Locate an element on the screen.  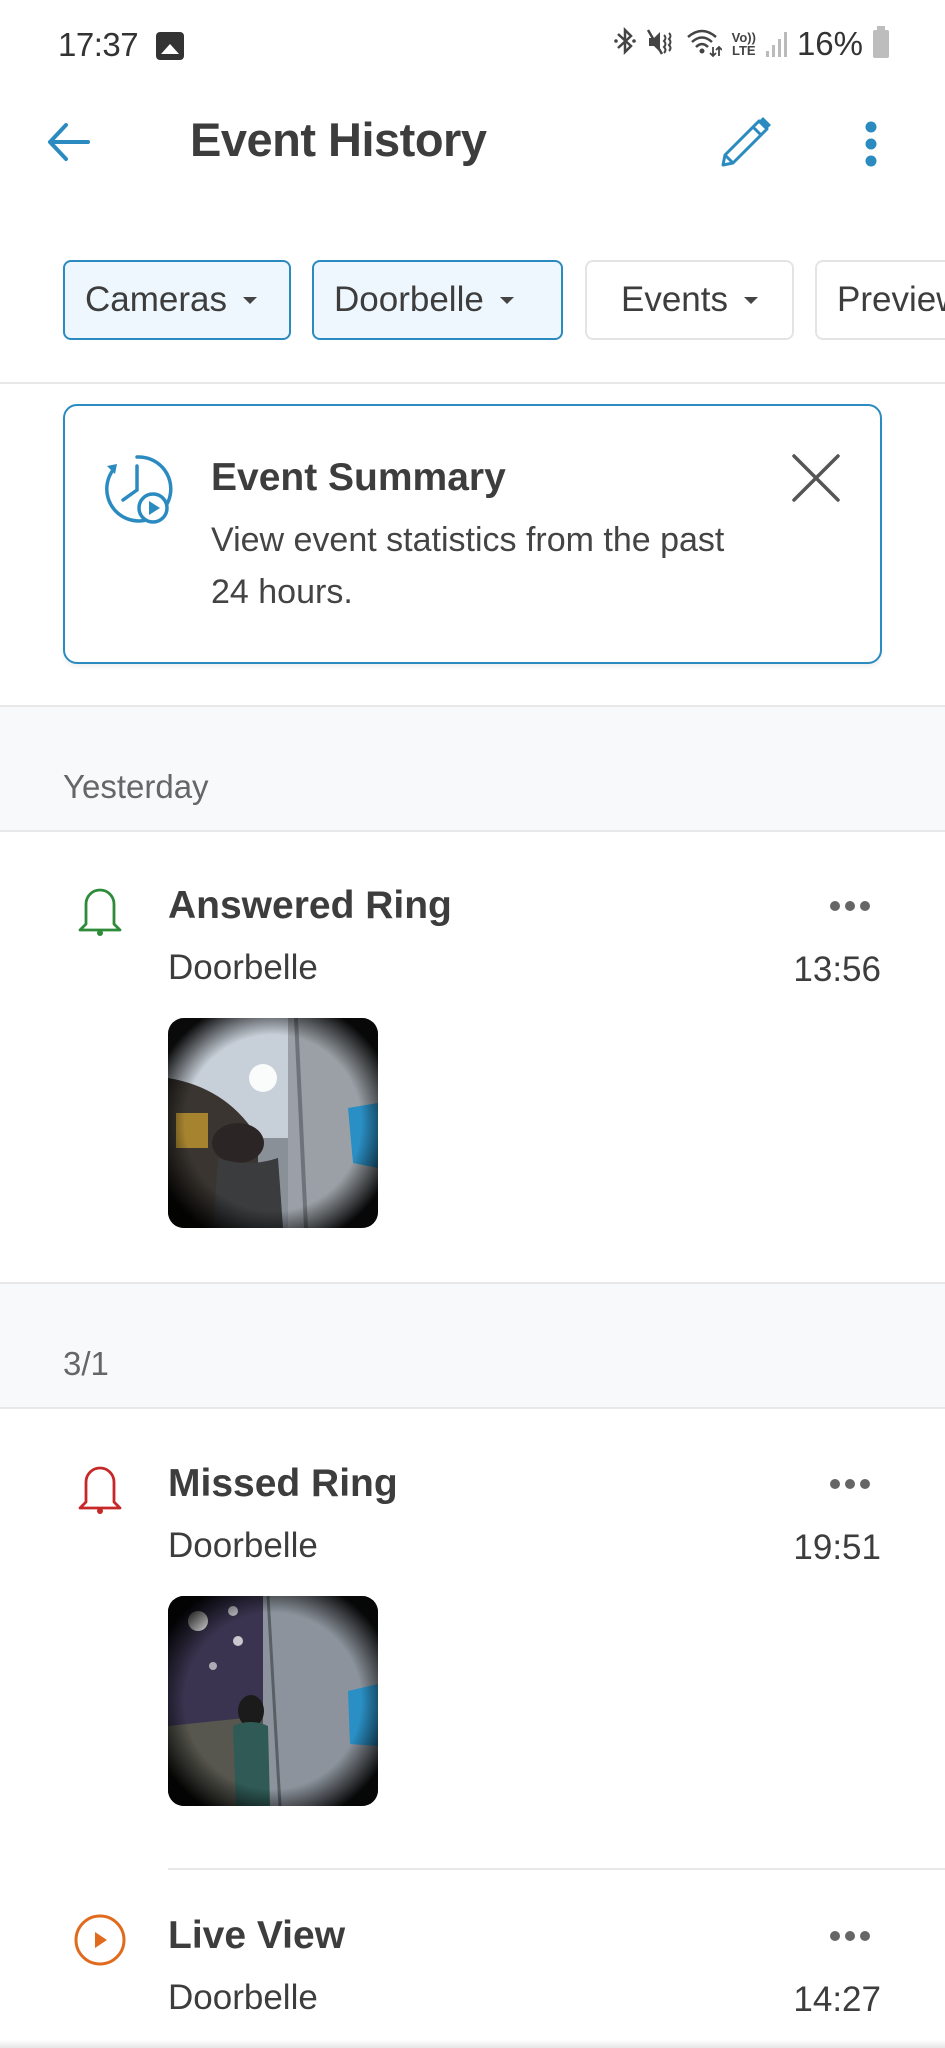
back-button is located at coordinates (68, 142).